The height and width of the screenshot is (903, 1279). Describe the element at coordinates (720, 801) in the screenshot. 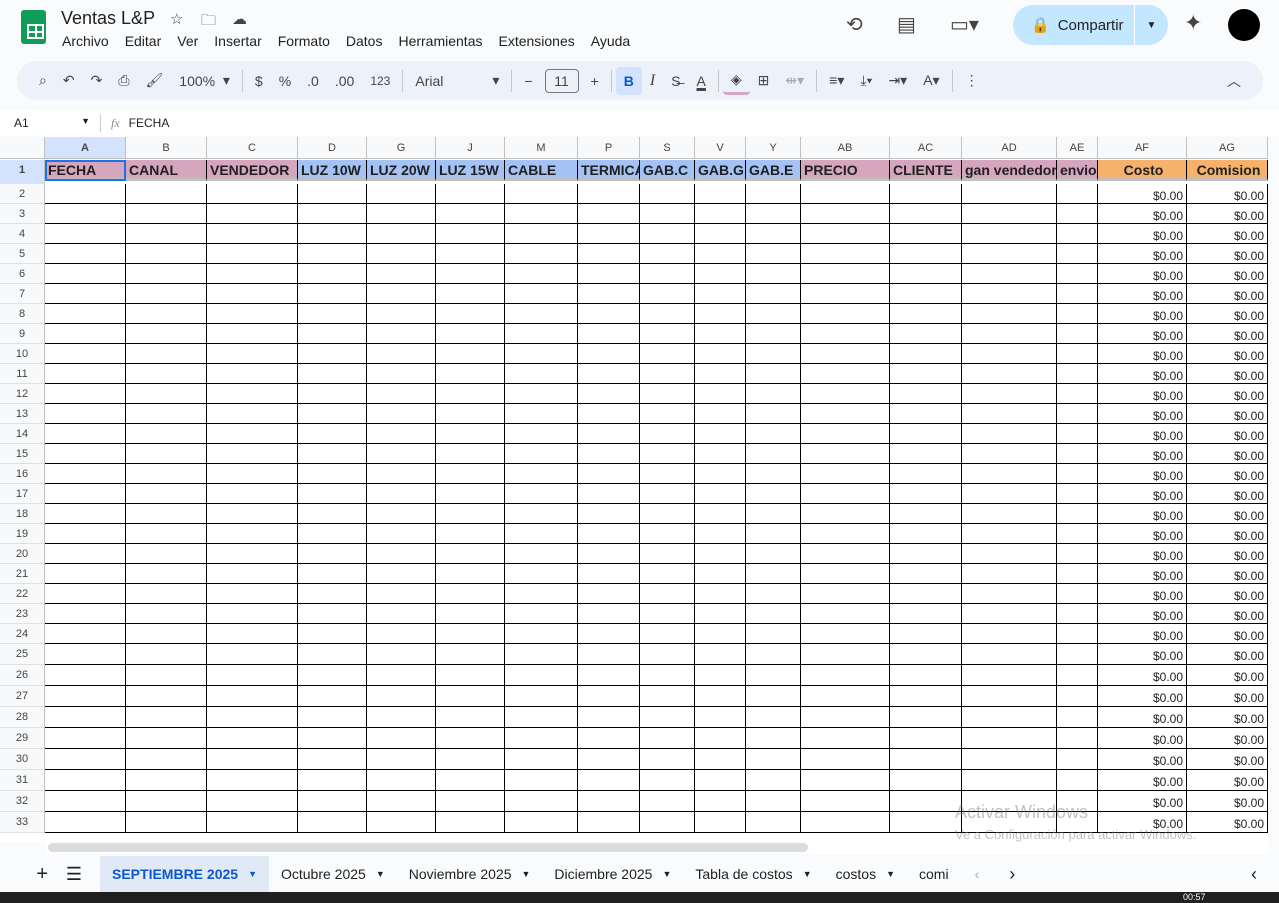

I see `cell-v32` at that location.